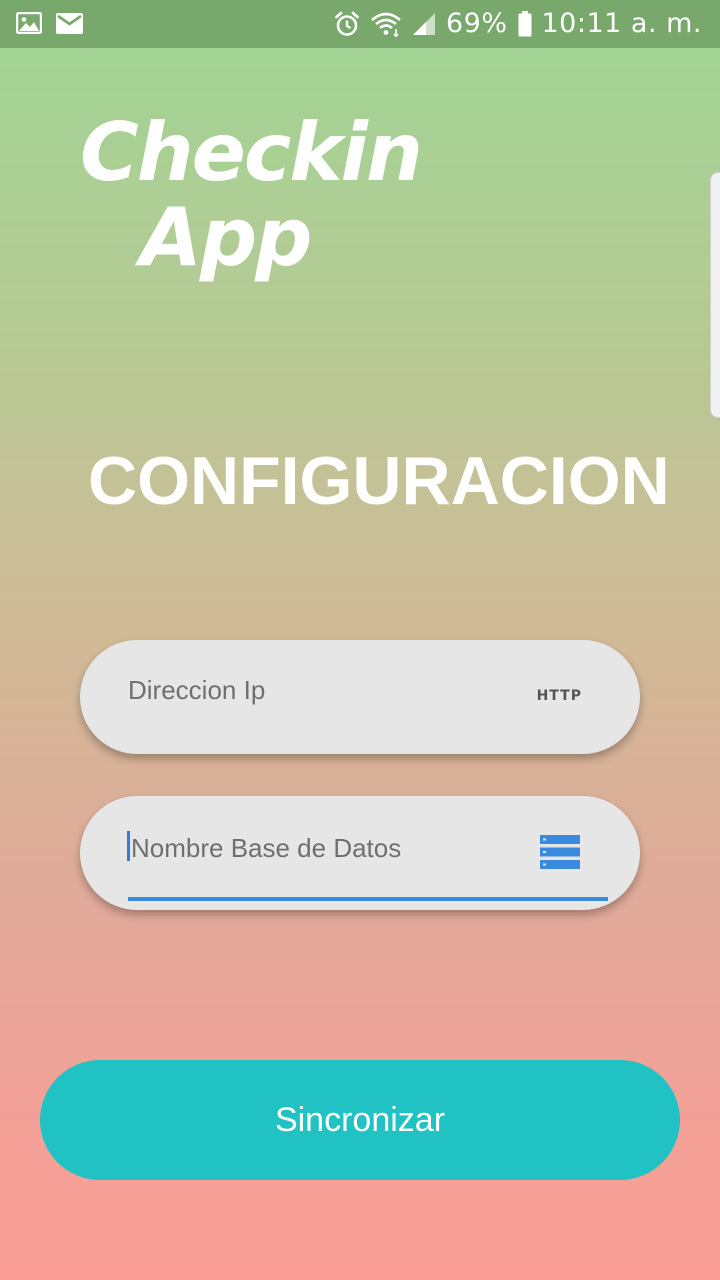 This screenshot has width=720, height=1280. I want to click on wifi-icon, so click(386, 24).